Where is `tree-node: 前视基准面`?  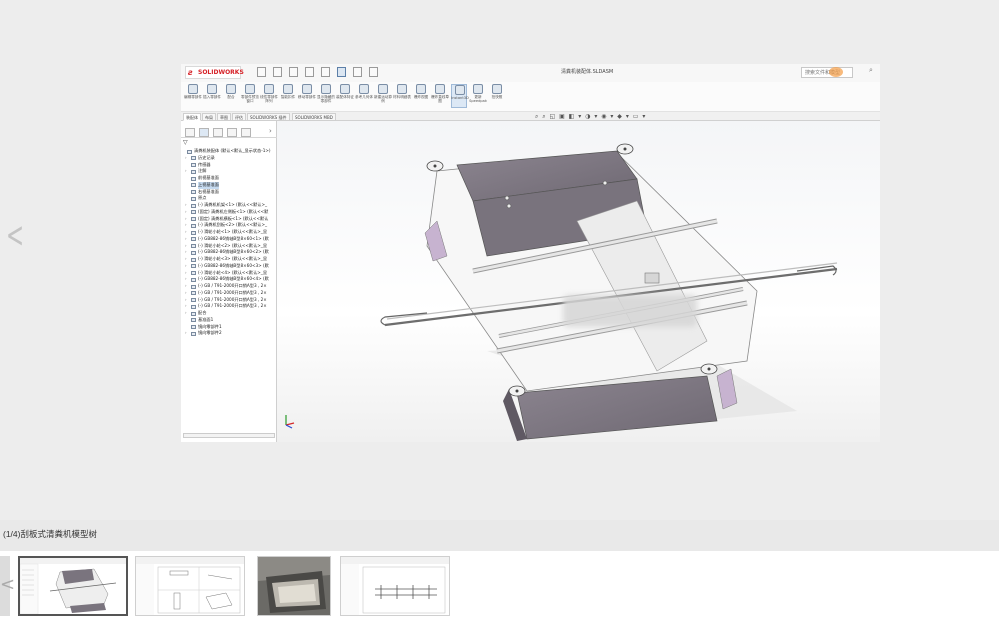
tree-node: 前视基准面 is located at coordinates (229, 178).